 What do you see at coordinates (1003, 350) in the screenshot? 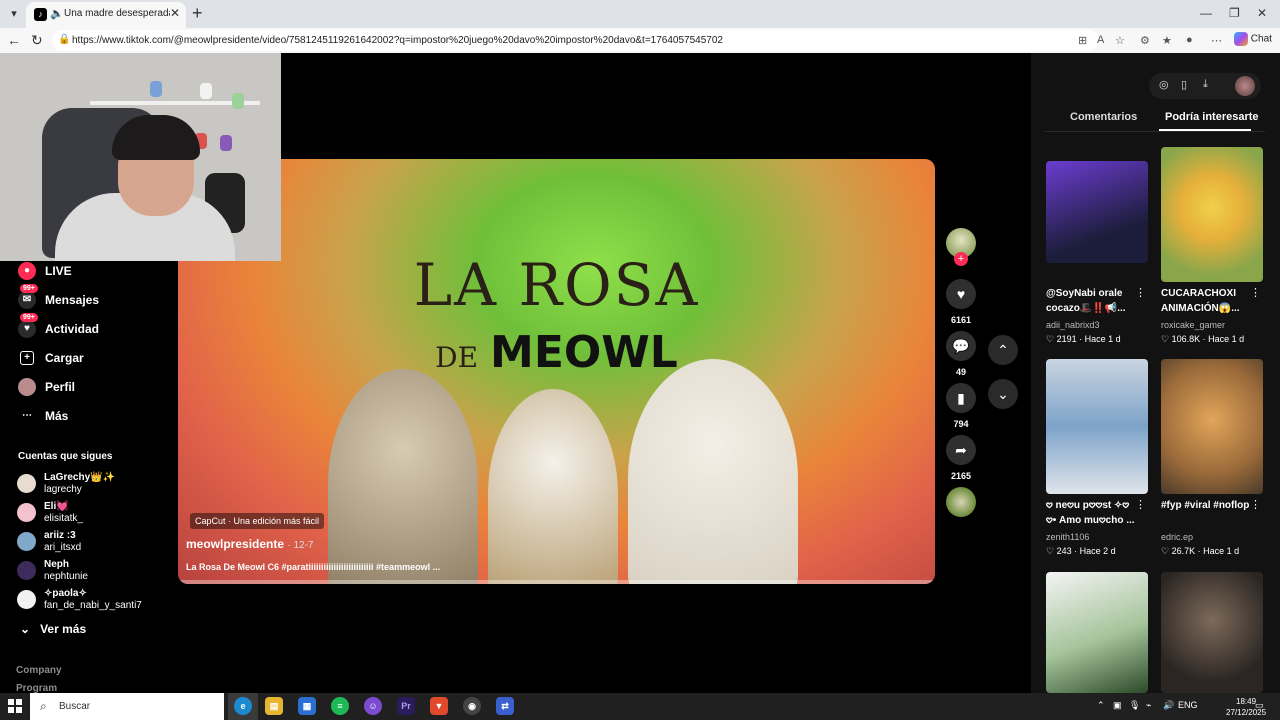
I see `previous-video-button: ⌃` at bounding box center [1003, 350].